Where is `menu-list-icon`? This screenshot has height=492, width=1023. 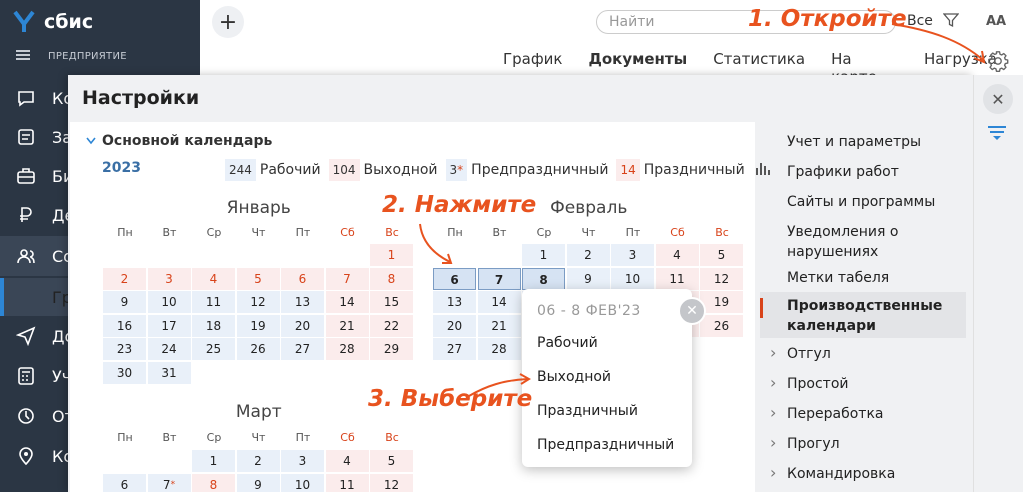 menu-list-icon is located at coordinates (997, 136).